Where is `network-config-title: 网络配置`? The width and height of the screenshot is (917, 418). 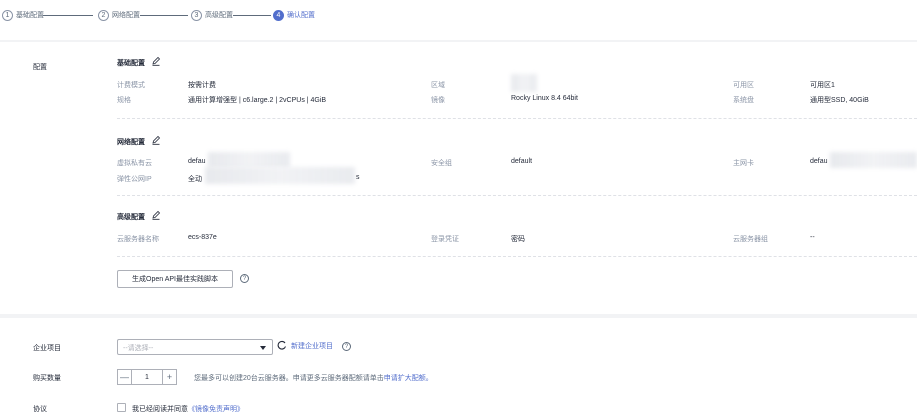 network-config-title: 网络配置 is located at coordinates (131, 142).